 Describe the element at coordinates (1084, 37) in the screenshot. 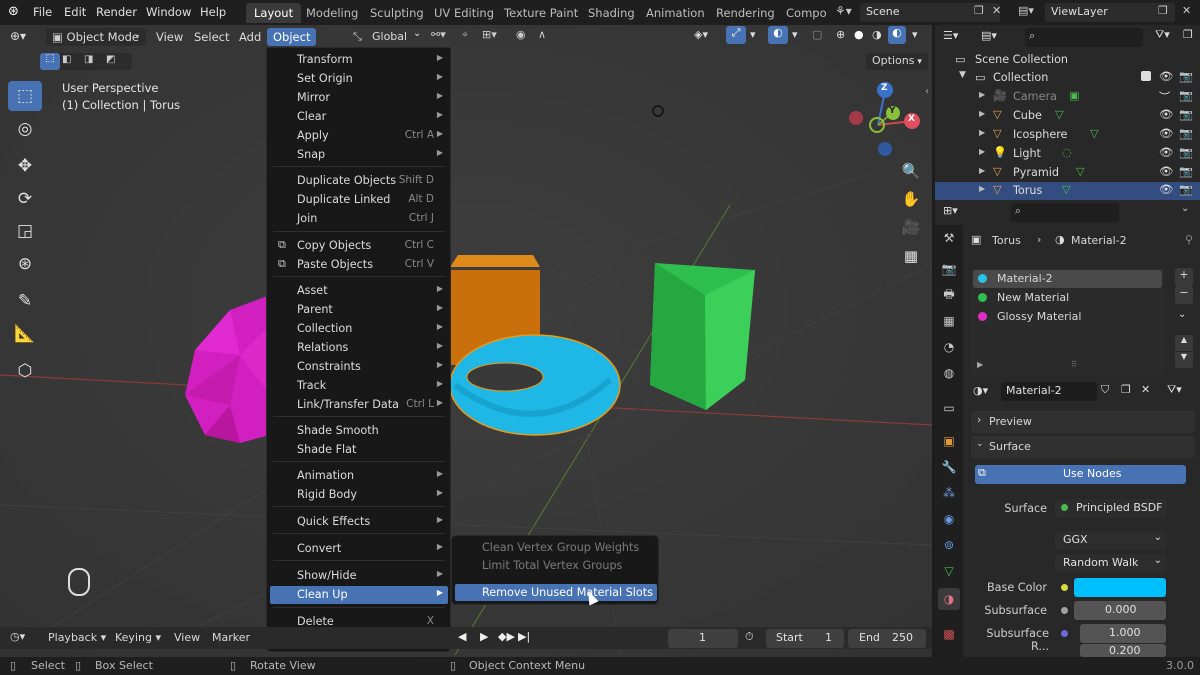

I see `outliner-search-input: ⌕` at that location.